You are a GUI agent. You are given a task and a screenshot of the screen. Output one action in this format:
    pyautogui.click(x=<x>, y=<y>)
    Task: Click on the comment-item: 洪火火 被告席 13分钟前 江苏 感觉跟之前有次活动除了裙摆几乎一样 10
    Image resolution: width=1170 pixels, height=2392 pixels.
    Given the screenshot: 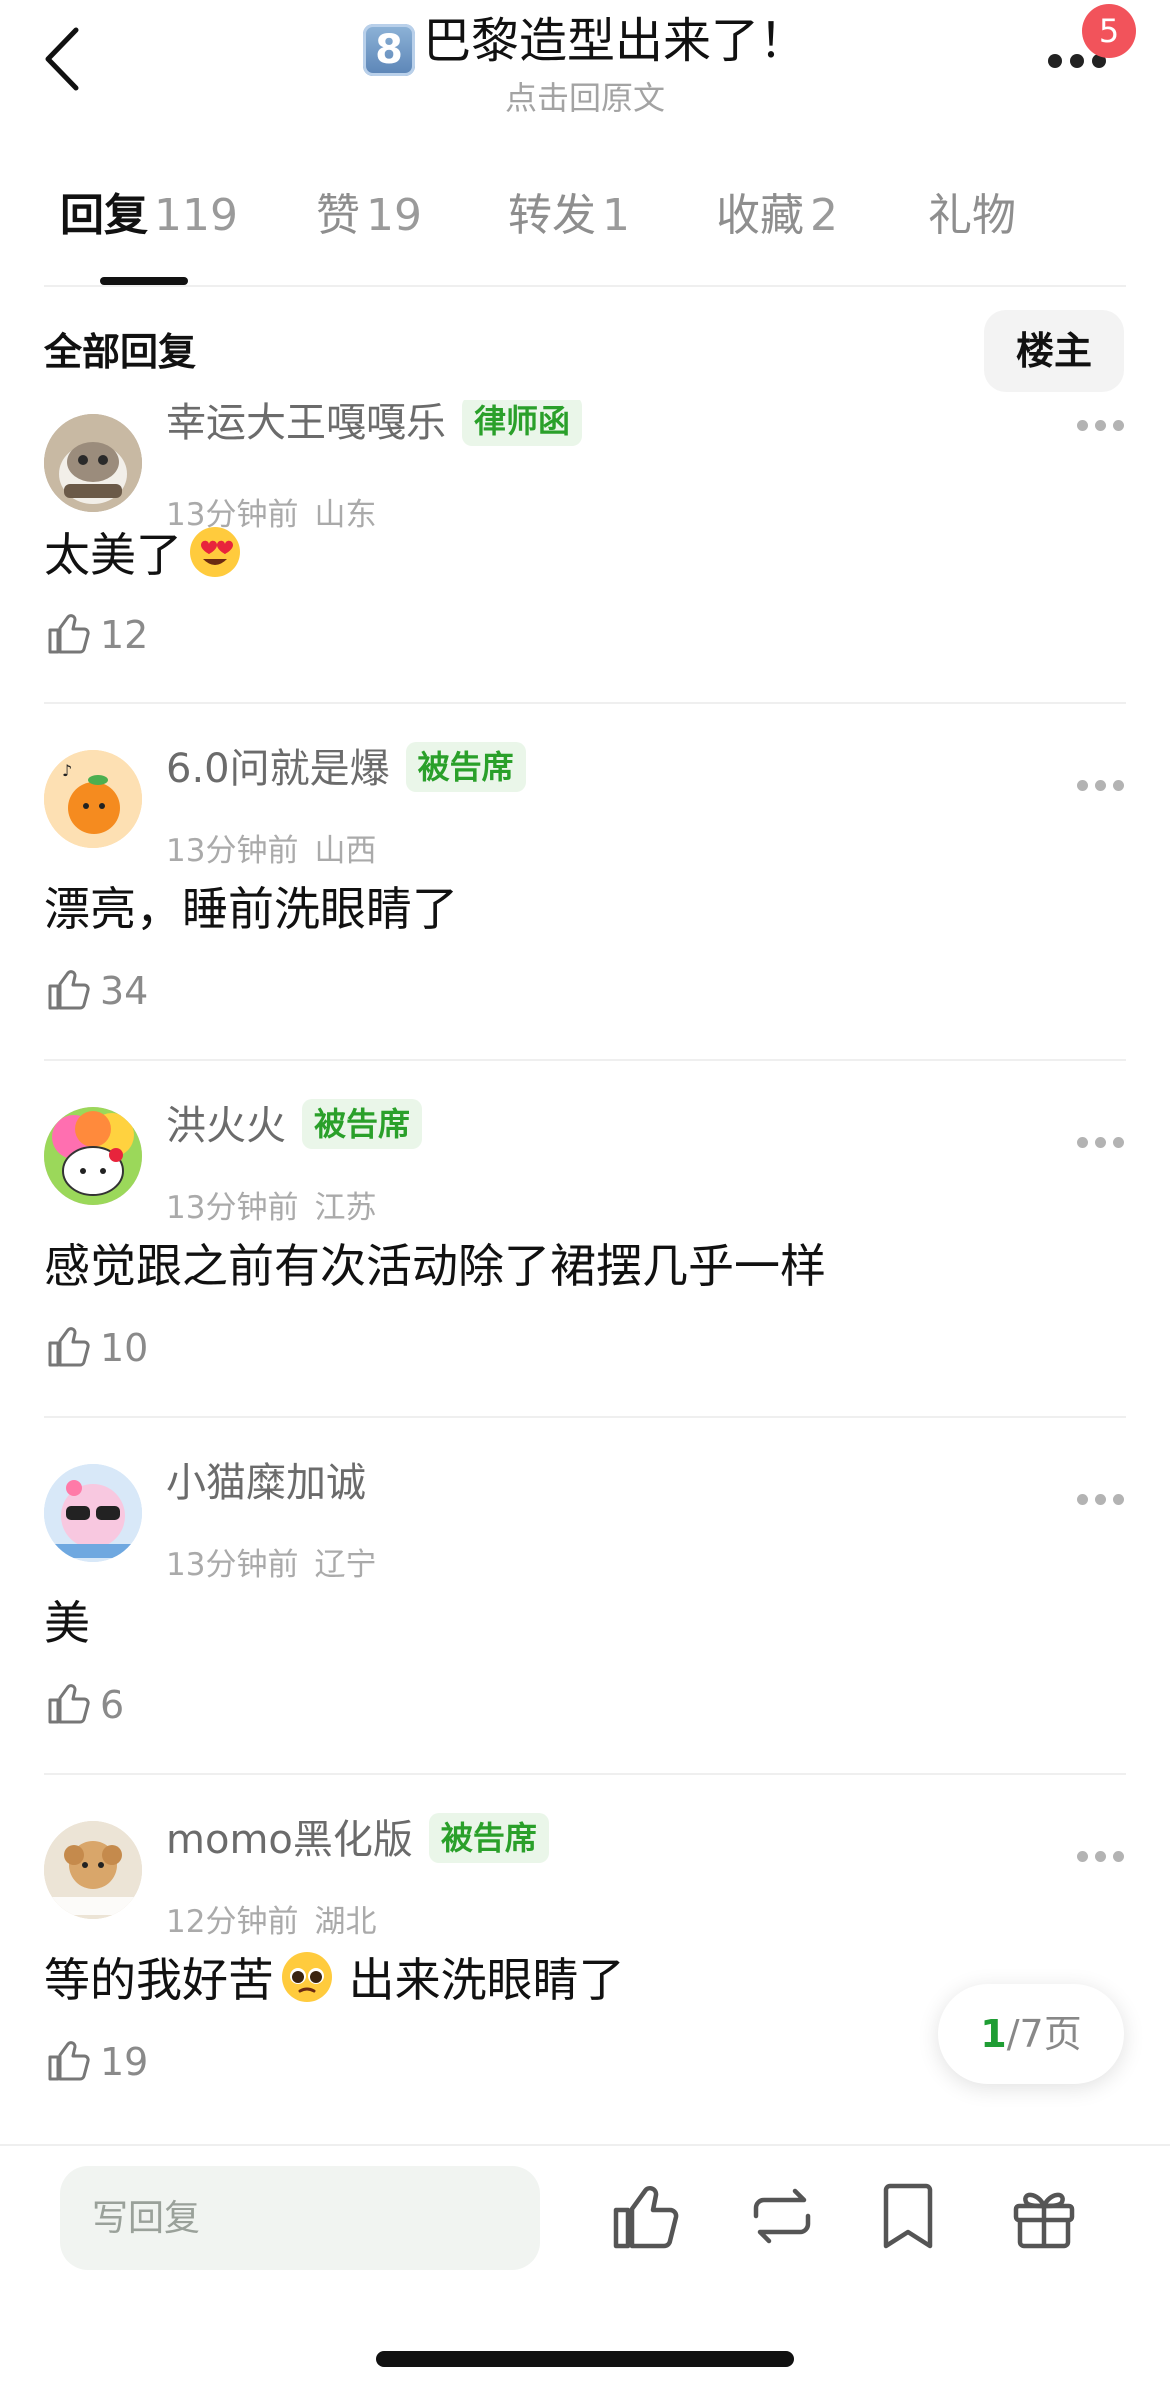 What is the action you would take?
    pyautogui.click(x=585, y=1239)
    